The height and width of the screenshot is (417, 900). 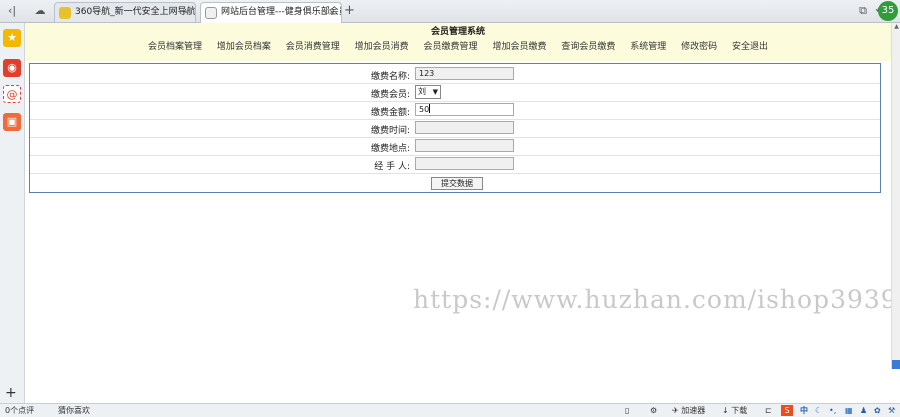 What do you see at coordinates (382, 45) in the screenshot?
I see `menu-item-add-consumption: 增加会员消费` at bounding box center [382, 45].